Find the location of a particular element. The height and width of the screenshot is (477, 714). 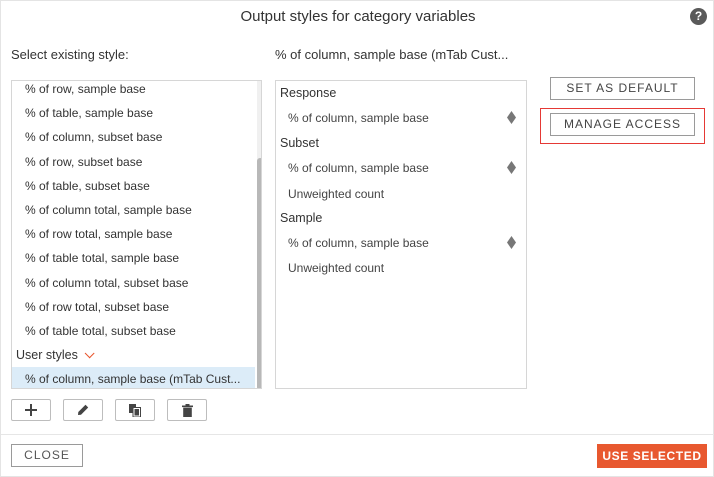

edit-style-button is located at coordinates (83, 410).